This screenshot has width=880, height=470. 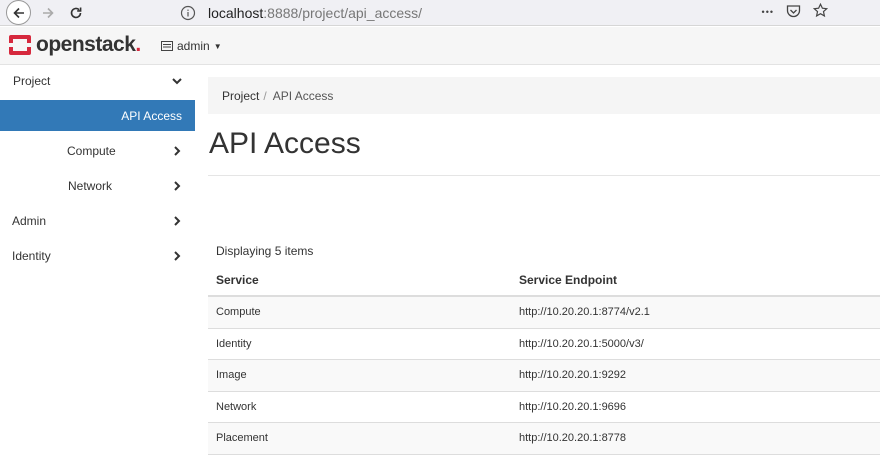 I want to click on cell-endpoint: http://10.20.20.1:8778, so click(x=573, y=438).